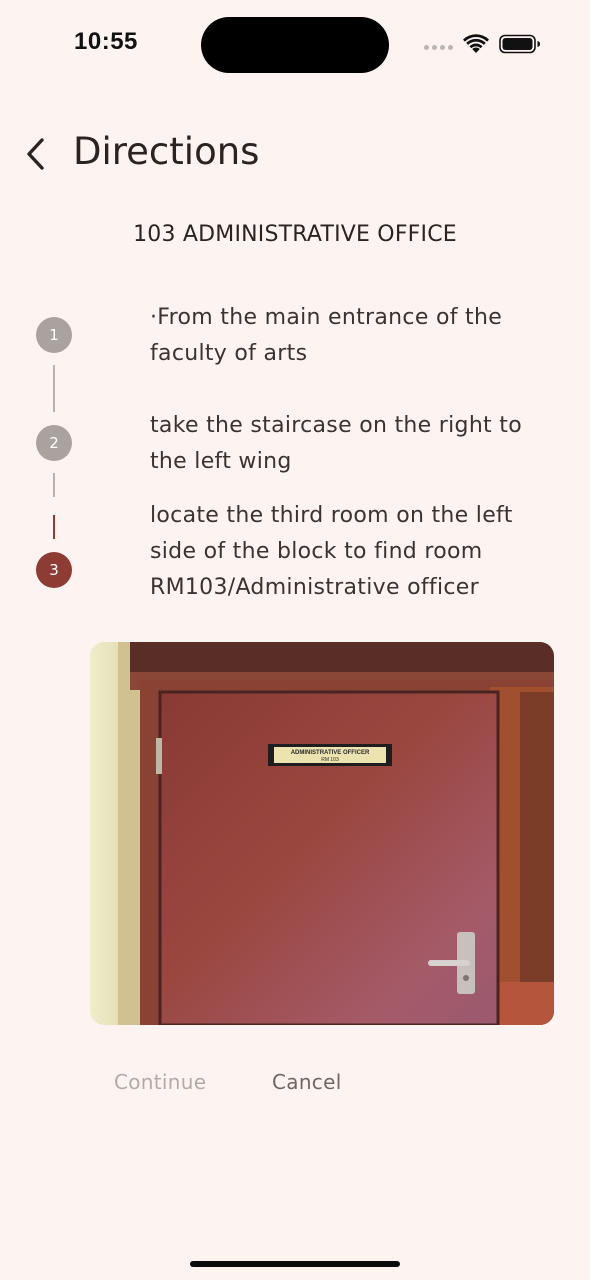  I want to click on back-button, so click(38, 154).